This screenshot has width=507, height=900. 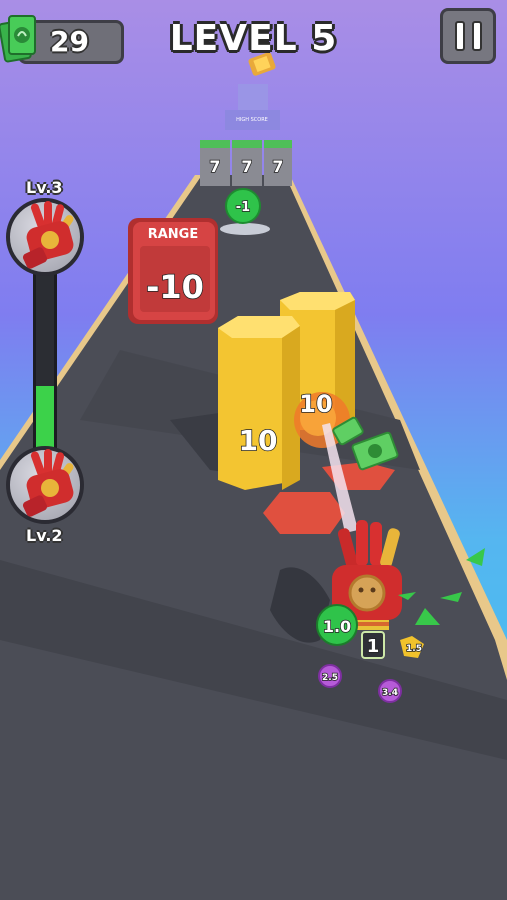 I want to click on small-orb-value: 1.5, so click(x=414, y=649).